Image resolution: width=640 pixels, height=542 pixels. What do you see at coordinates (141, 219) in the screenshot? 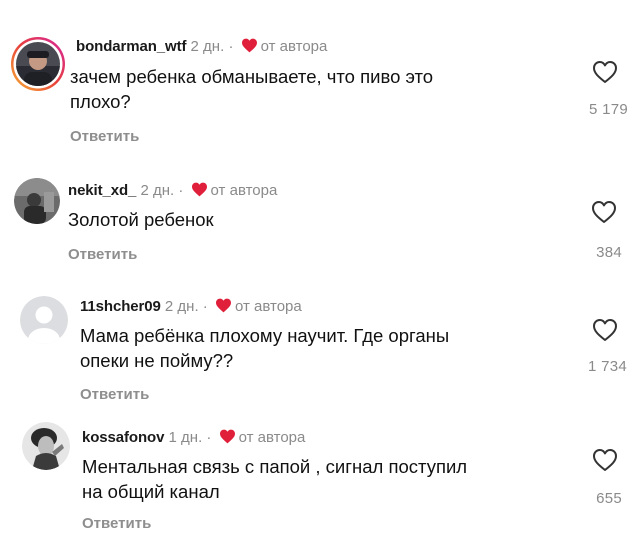
I see `comment-text: Золотой ребенок` at bounding box center [141, 219].